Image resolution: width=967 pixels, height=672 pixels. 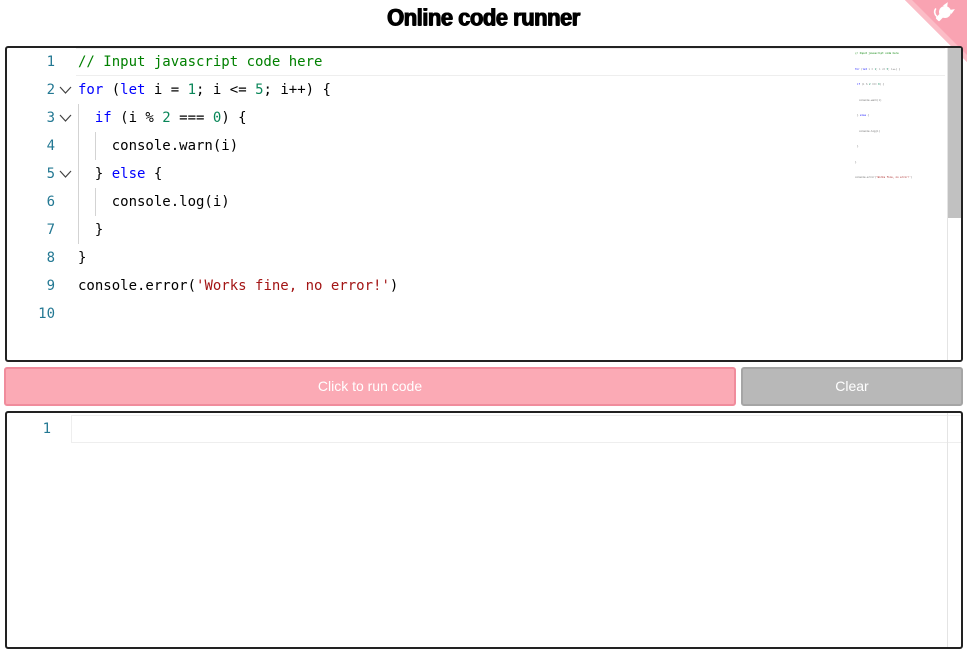 What do you see at coordinates (510, 90) in the screenshot?
I see `code-line: for (let i = 1; i <= 5; i++) {` at bounding box center [510, 90].